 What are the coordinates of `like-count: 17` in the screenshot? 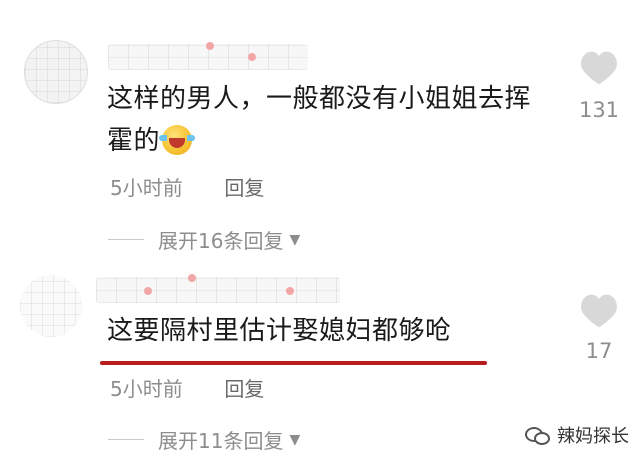 It's located at (599, 351).